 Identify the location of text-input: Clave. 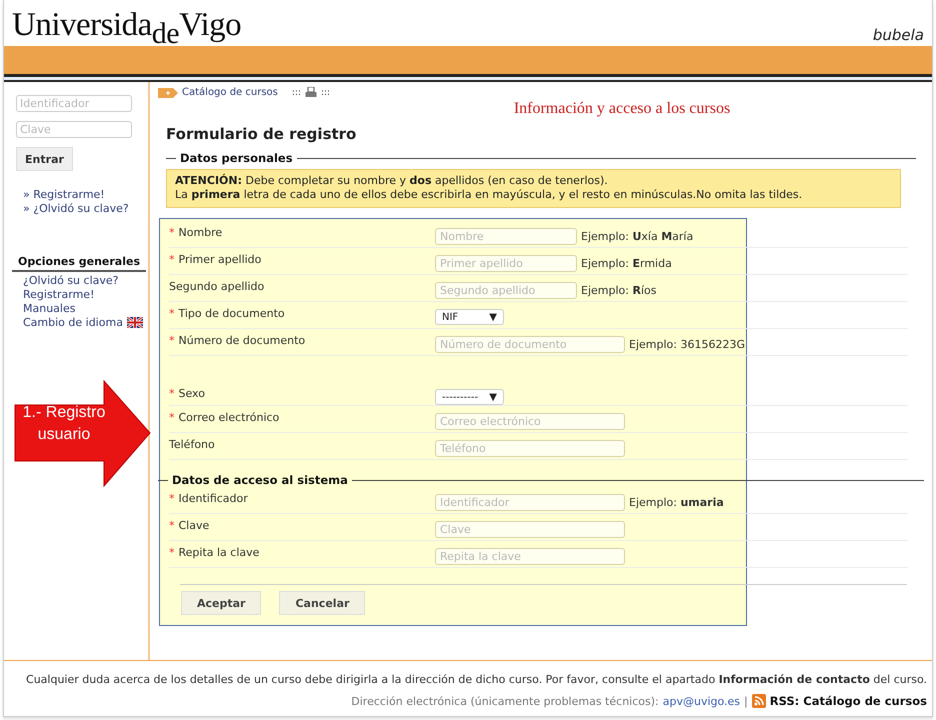
(530, 529).